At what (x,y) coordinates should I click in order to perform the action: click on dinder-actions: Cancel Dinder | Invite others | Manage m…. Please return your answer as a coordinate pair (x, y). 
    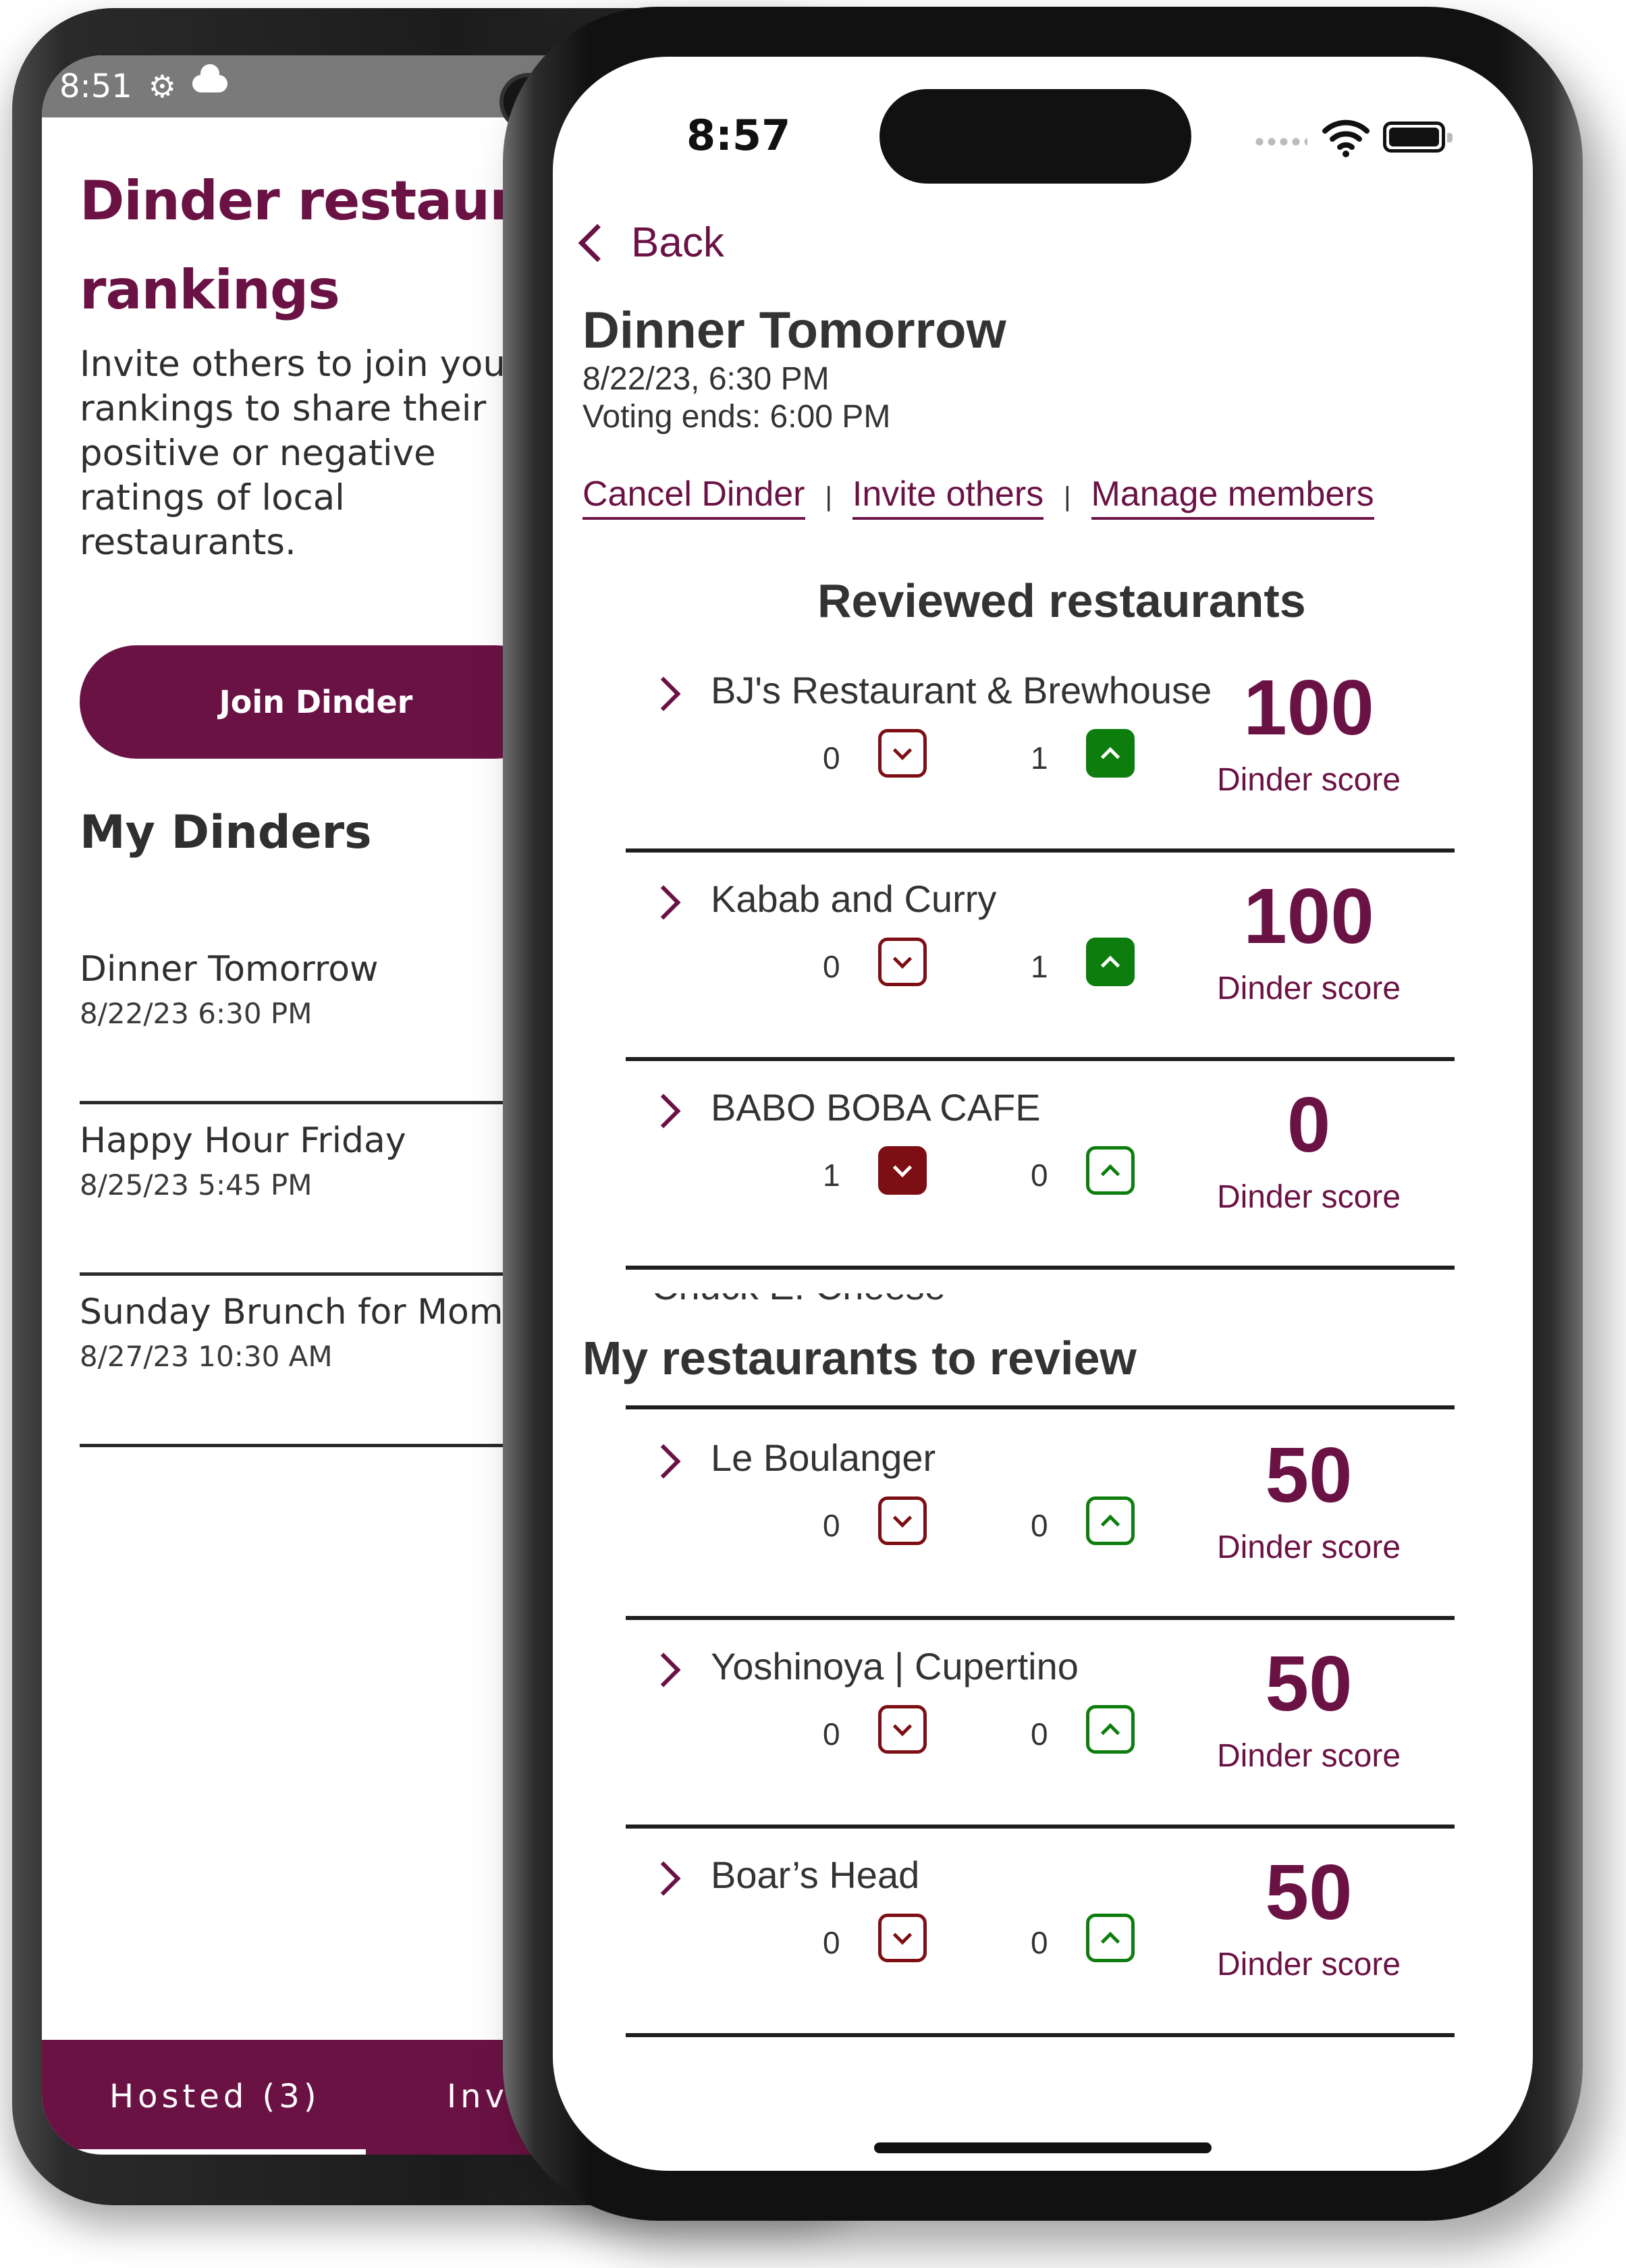
    Looking at the image, I should click on (978, 497).